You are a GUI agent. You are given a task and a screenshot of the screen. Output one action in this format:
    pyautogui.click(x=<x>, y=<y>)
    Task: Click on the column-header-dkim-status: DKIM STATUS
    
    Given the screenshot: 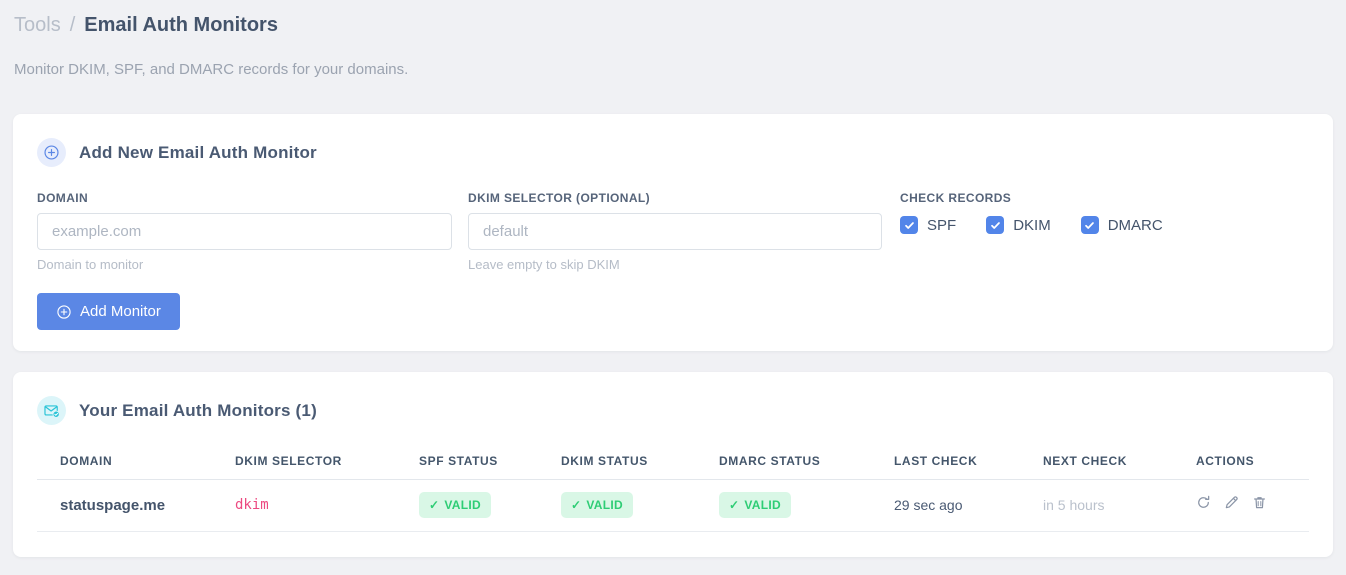 What is the action you would take?
    pyautogui.click(x=617, y=462)
    